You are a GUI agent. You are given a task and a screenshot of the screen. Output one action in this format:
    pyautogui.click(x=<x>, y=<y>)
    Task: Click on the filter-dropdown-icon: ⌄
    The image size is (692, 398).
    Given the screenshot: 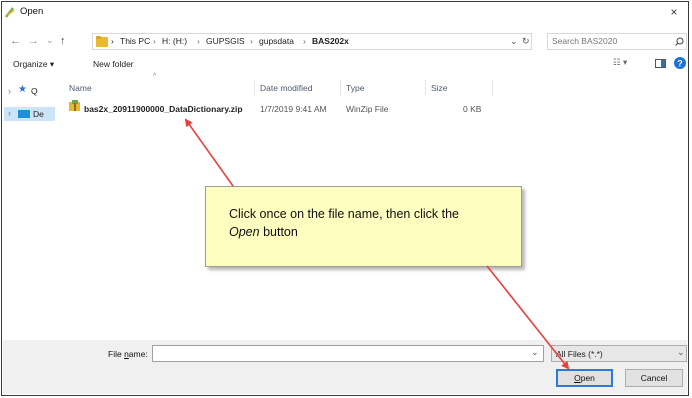 What is the action you would take?
    pyautogui.click(x=681, y=352)
    